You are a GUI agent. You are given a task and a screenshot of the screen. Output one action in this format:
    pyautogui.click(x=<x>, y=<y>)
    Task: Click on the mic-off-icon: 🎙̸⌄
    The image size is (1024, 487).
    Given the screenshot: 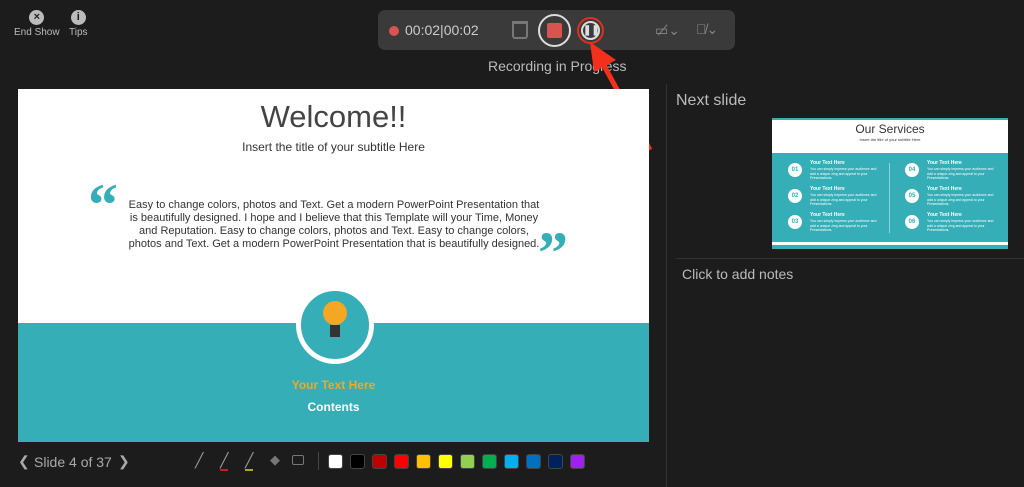 What is the action you would take?
    pyautogui.click(x=707, y=29)
    